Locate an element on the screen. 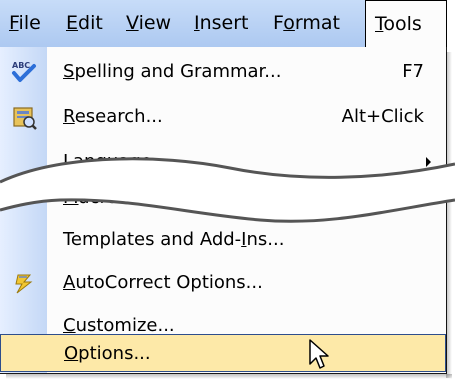 The height and width of the screenshot is (381, 455). menu-format-mnemonic: o is located at coordinates (289, 23).